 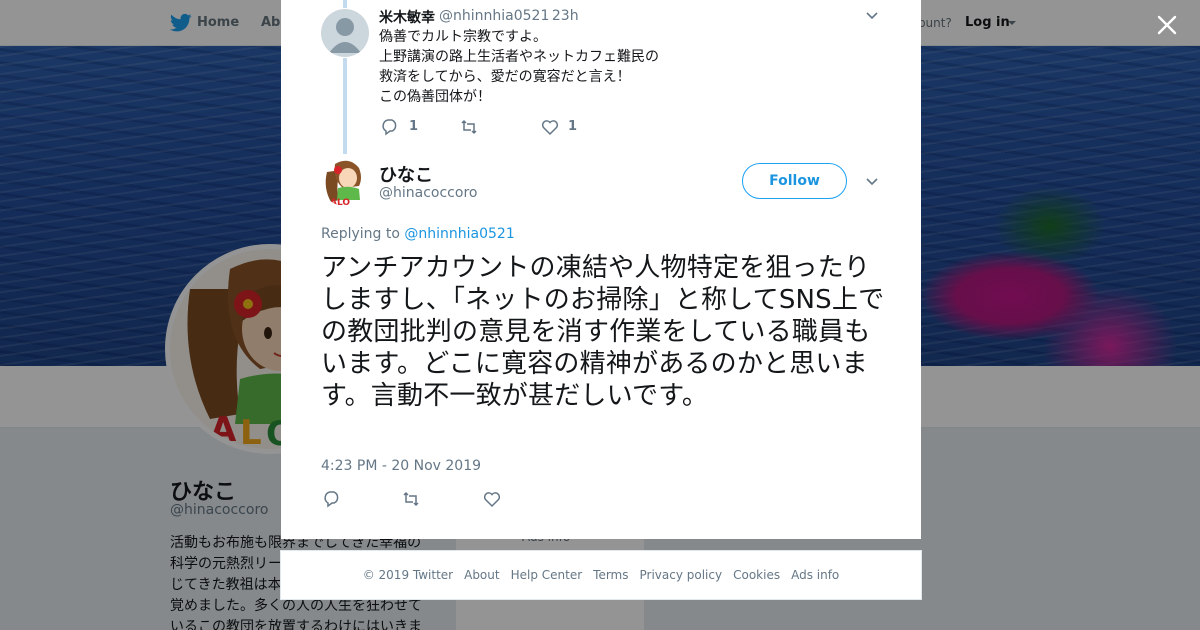 What do you see at coordinates (573, 126) in the screenshot?
I see `like-count: 1` at bounding box center [573, 126].